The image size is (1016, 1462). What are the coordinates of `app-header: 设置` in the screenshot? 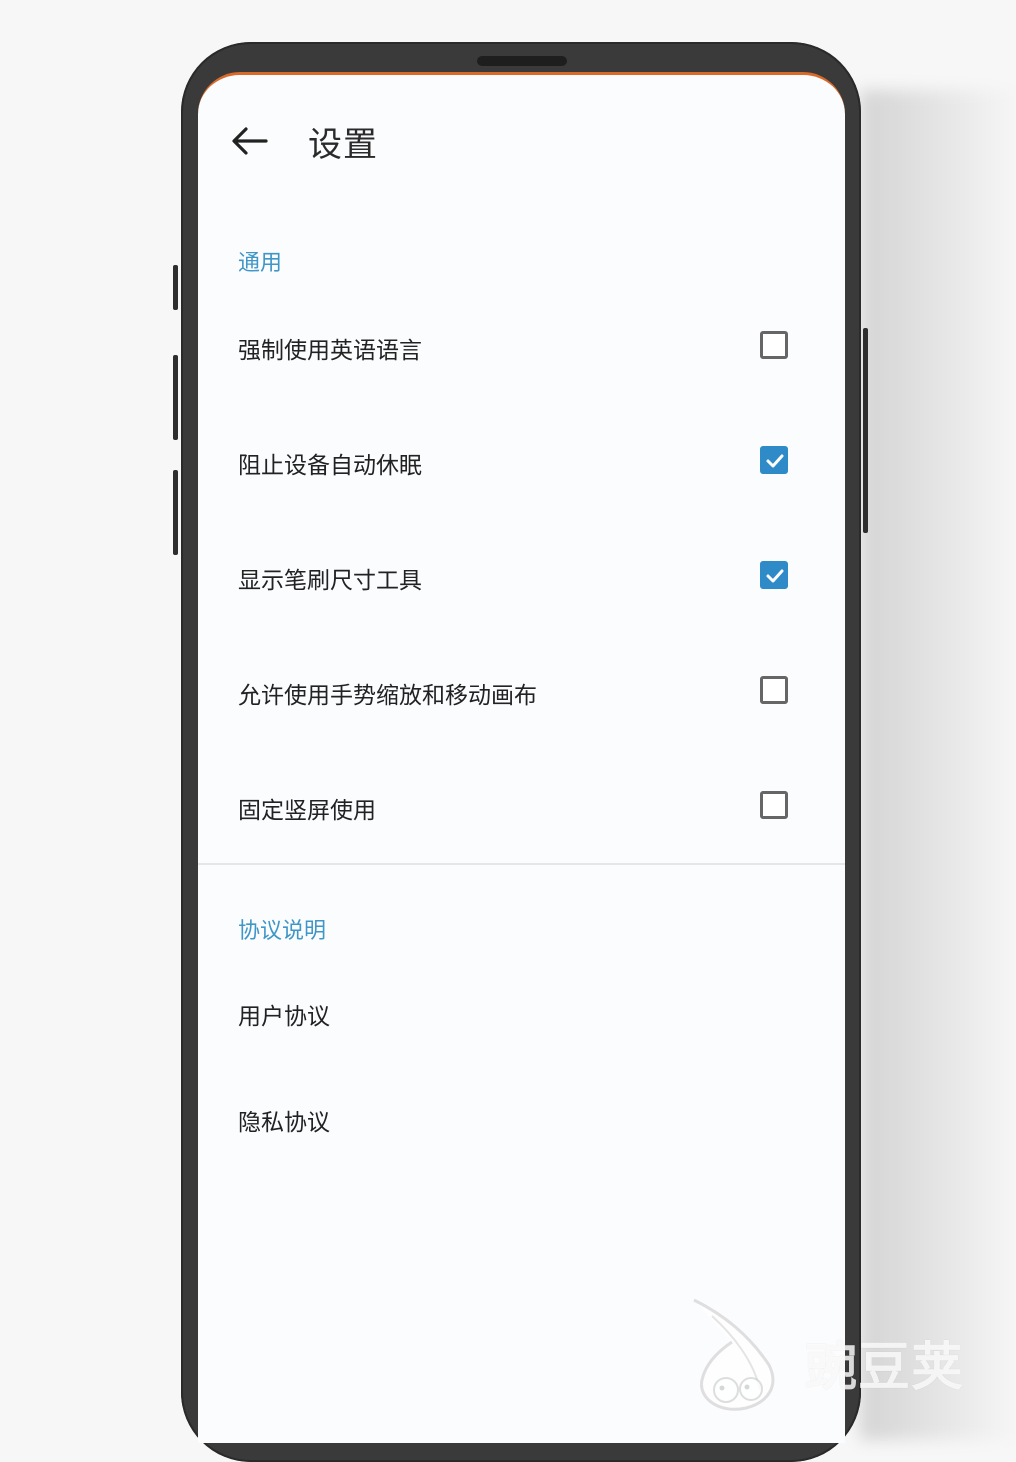 It's located at (521, 140).